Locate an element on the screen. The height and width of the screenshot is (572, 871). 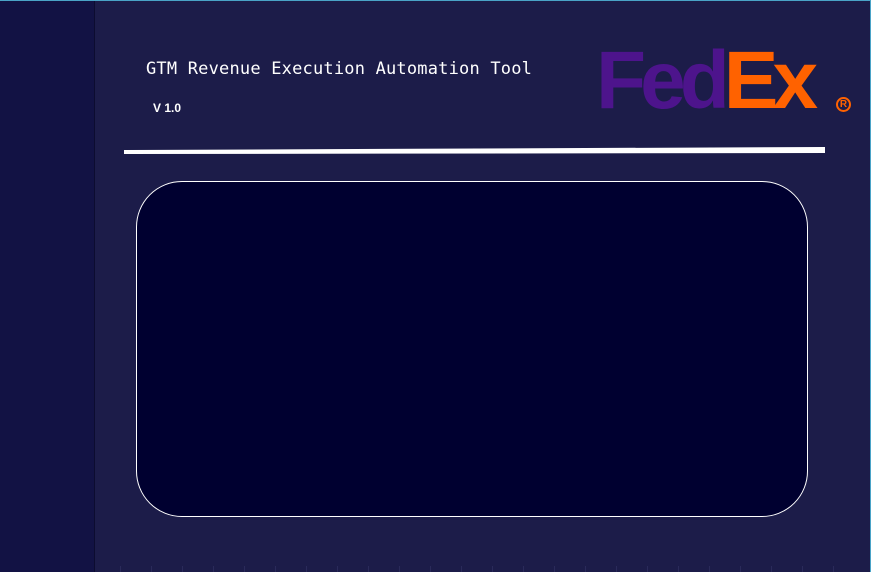
logo-ex-text: Ex is located at coordinates (770, 80).